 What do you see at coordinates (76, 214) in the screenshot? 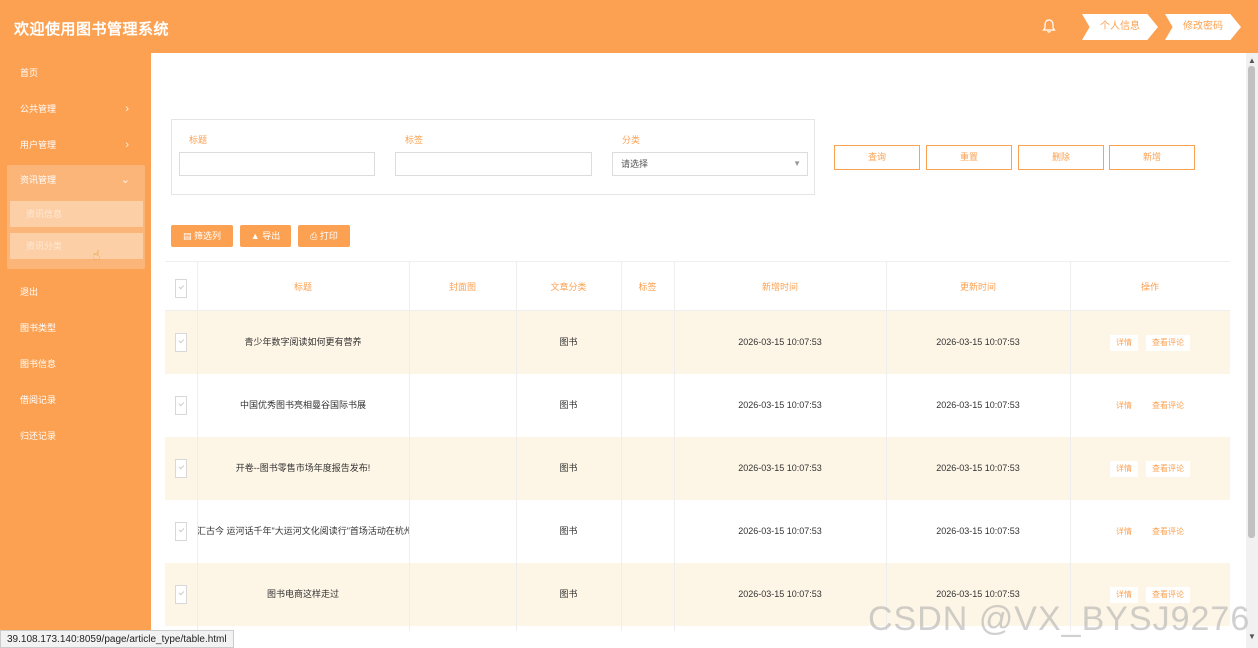
I see `submenu-item-news-info: 资讯信息` at bounding box center [76, 214].